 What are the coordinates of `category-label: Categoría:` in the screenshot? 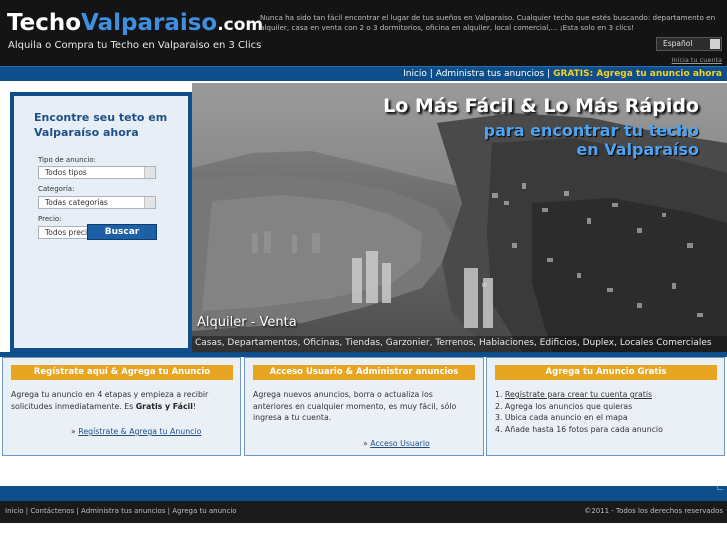 It's located at (56, 189).